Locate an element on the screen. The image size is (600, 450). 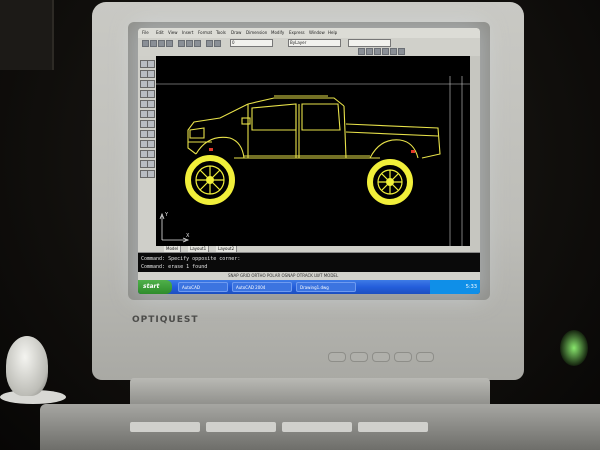
ucs-y-label: Y is located at coordinates (166, 215).